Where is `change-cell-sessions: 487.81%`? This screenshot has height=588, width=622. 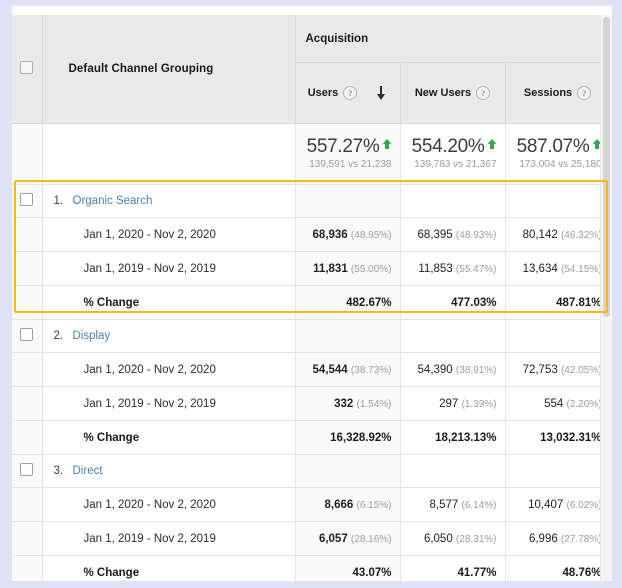
change-cell-sessions: 487.81% is located at coordinates (557, 302).